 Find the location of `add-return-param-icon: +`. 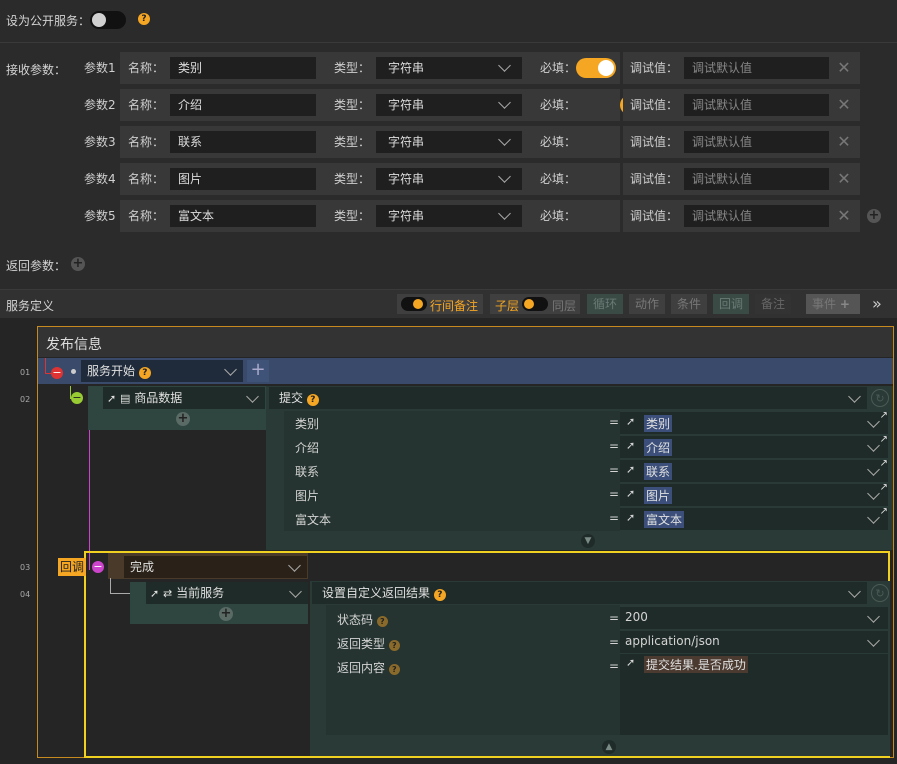

add-return-param-icon: + is located at coordinates (78, 264).